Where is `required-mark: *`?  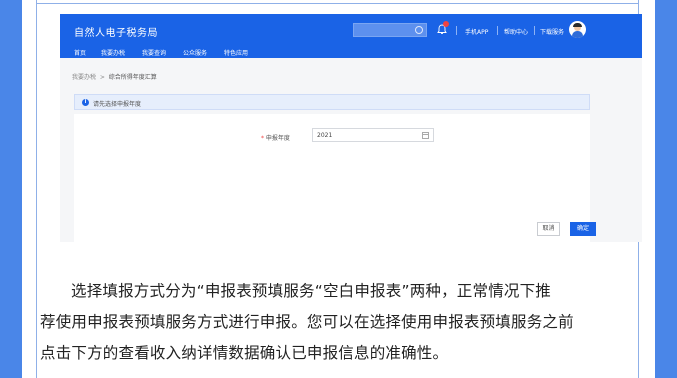
required-mark: * is located at coordinates (262, 138).